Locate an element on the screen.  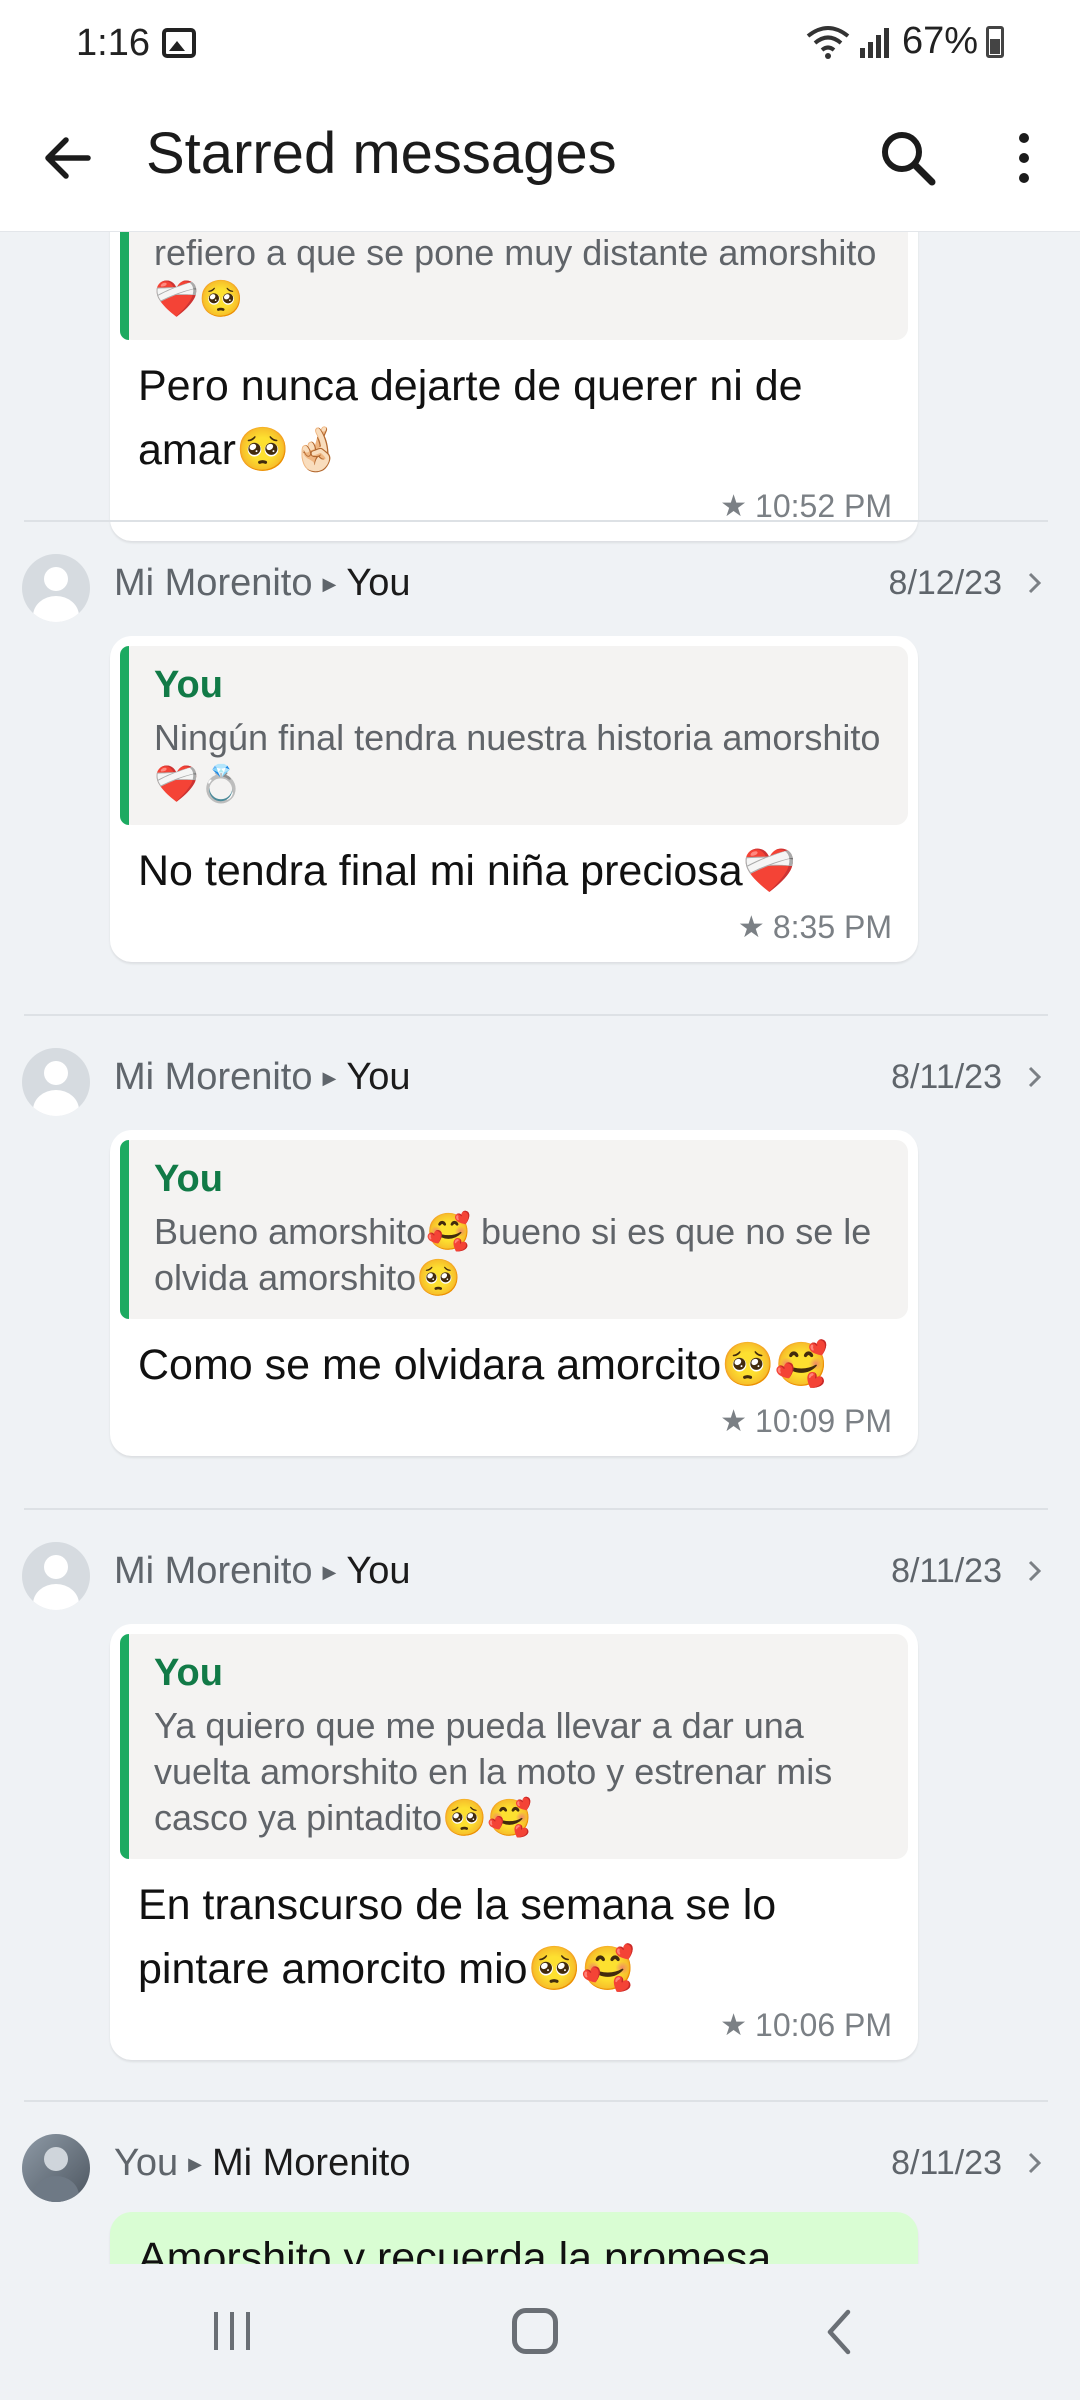
message-meta: ★ 8:35 PM is located at coordinates (514, 932).